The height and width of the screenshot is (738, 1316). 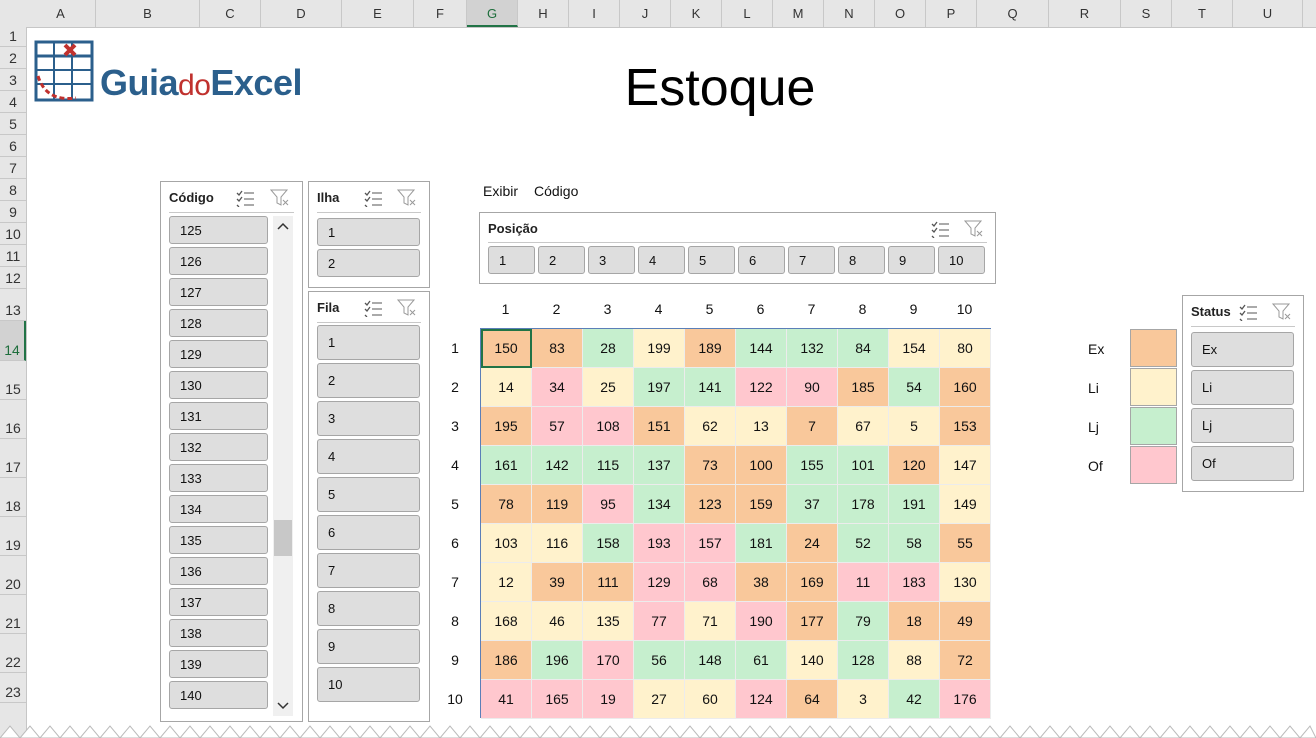 I want to click on grid-cell: 84, so click(x=863, y=348).